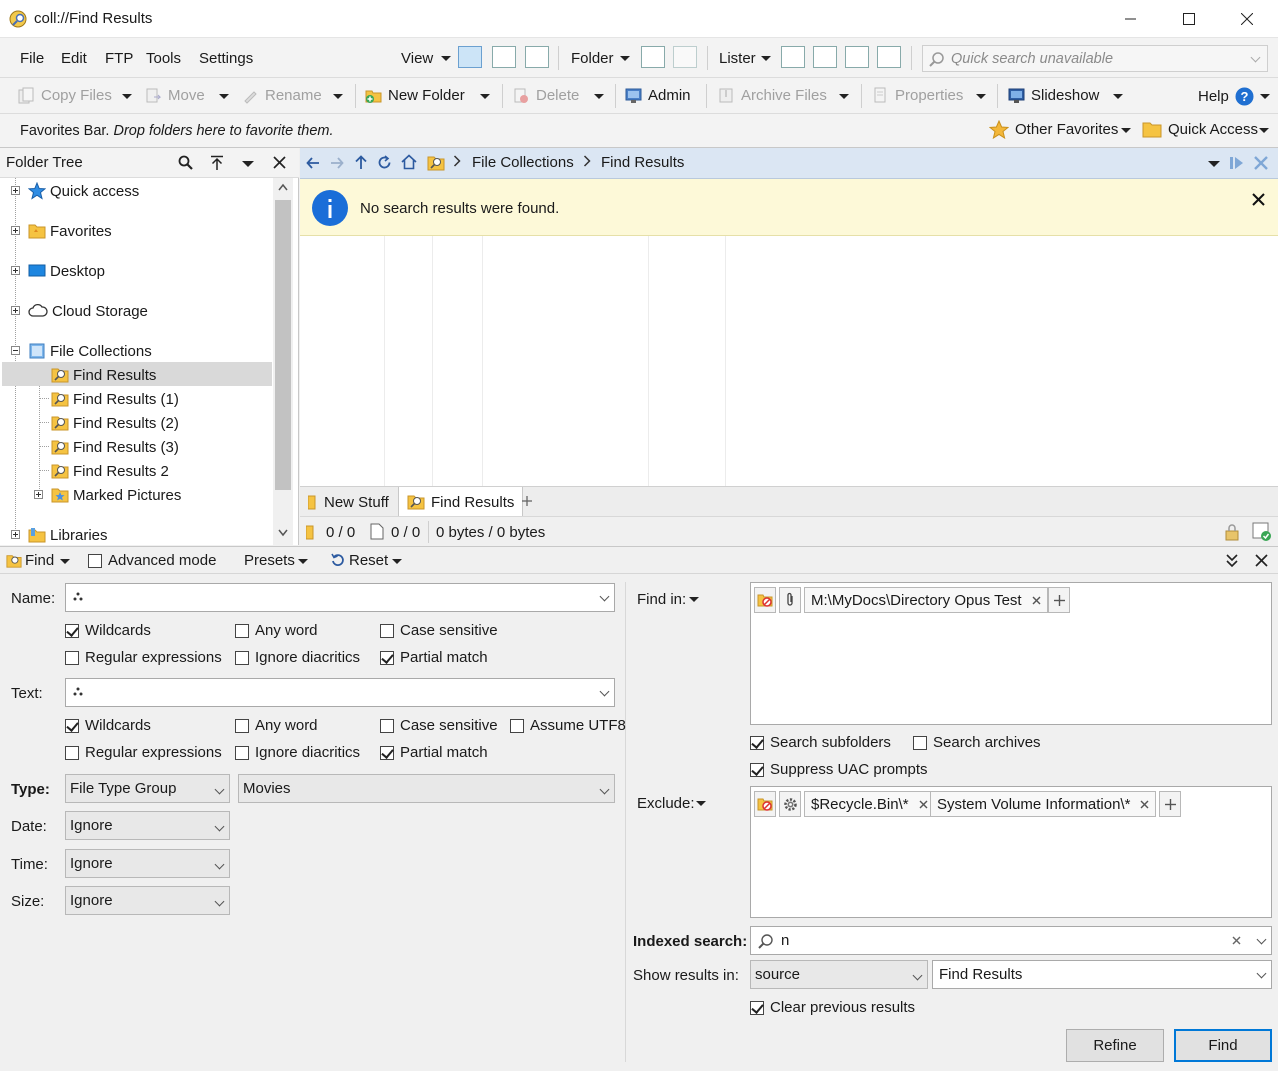  What do you see at coordinates (1238, 163) in the screenshot?
I see `duplicate-to-other-side-icon` at bounding box center [1238, 163].